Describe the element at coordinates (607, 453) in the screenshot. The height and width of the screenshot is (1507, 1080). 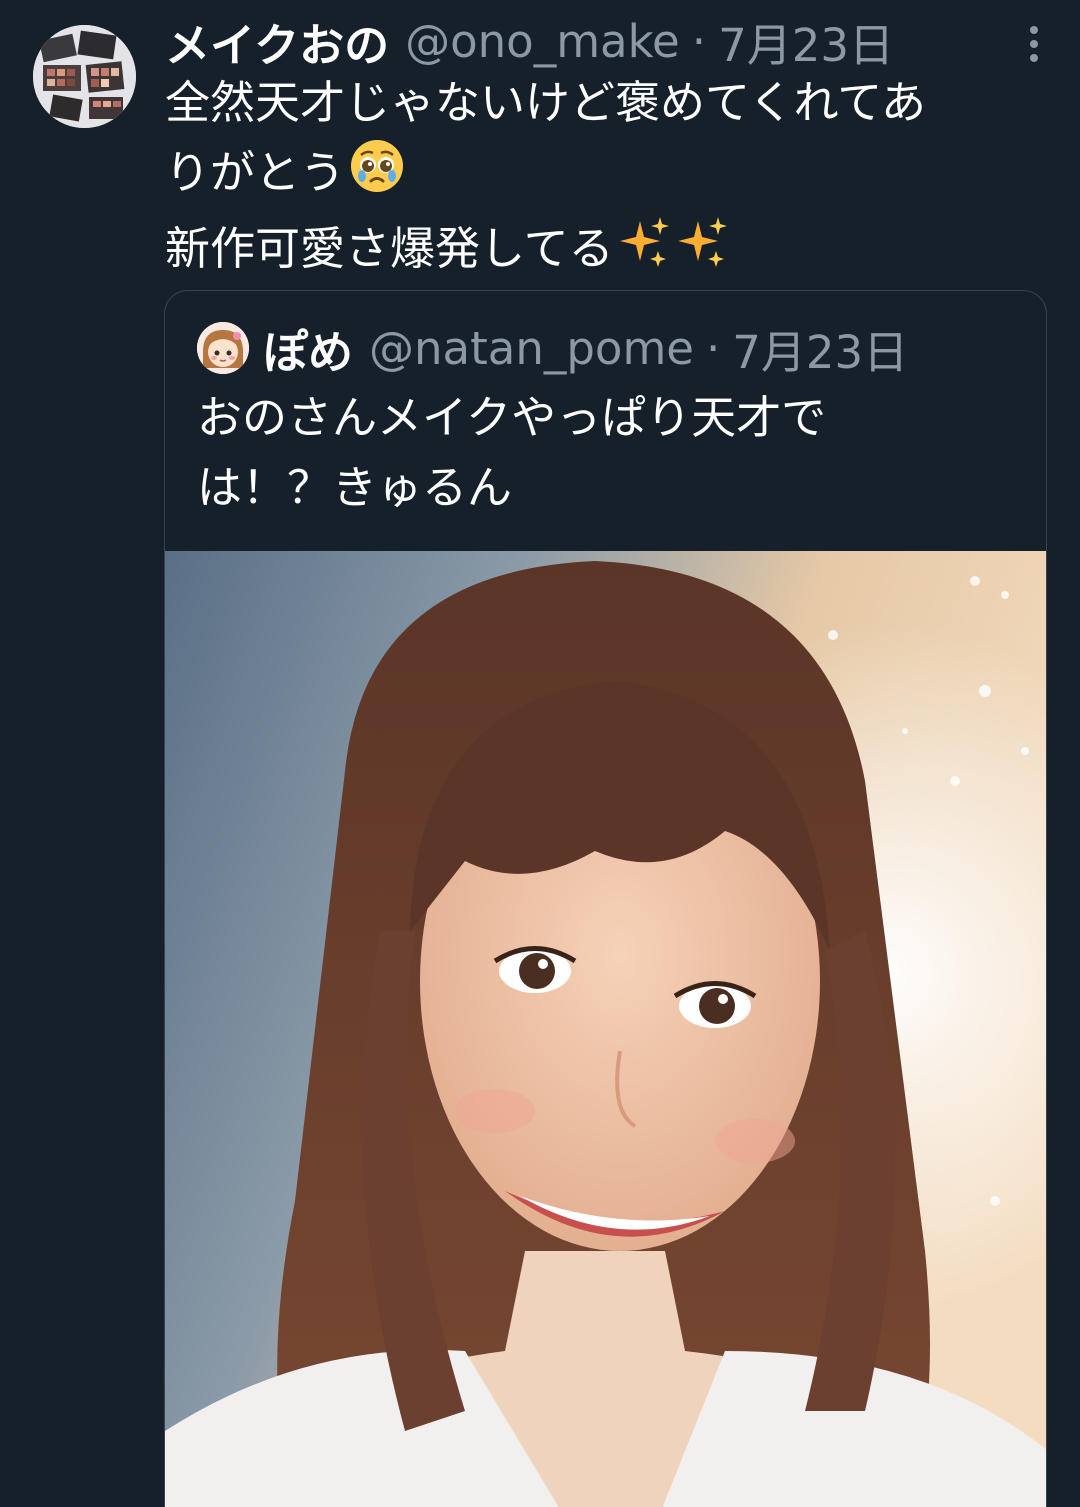
I see `quoted-tweet-text: おのさんメイクやっぱり天才で は！？きゅるん` at that location.